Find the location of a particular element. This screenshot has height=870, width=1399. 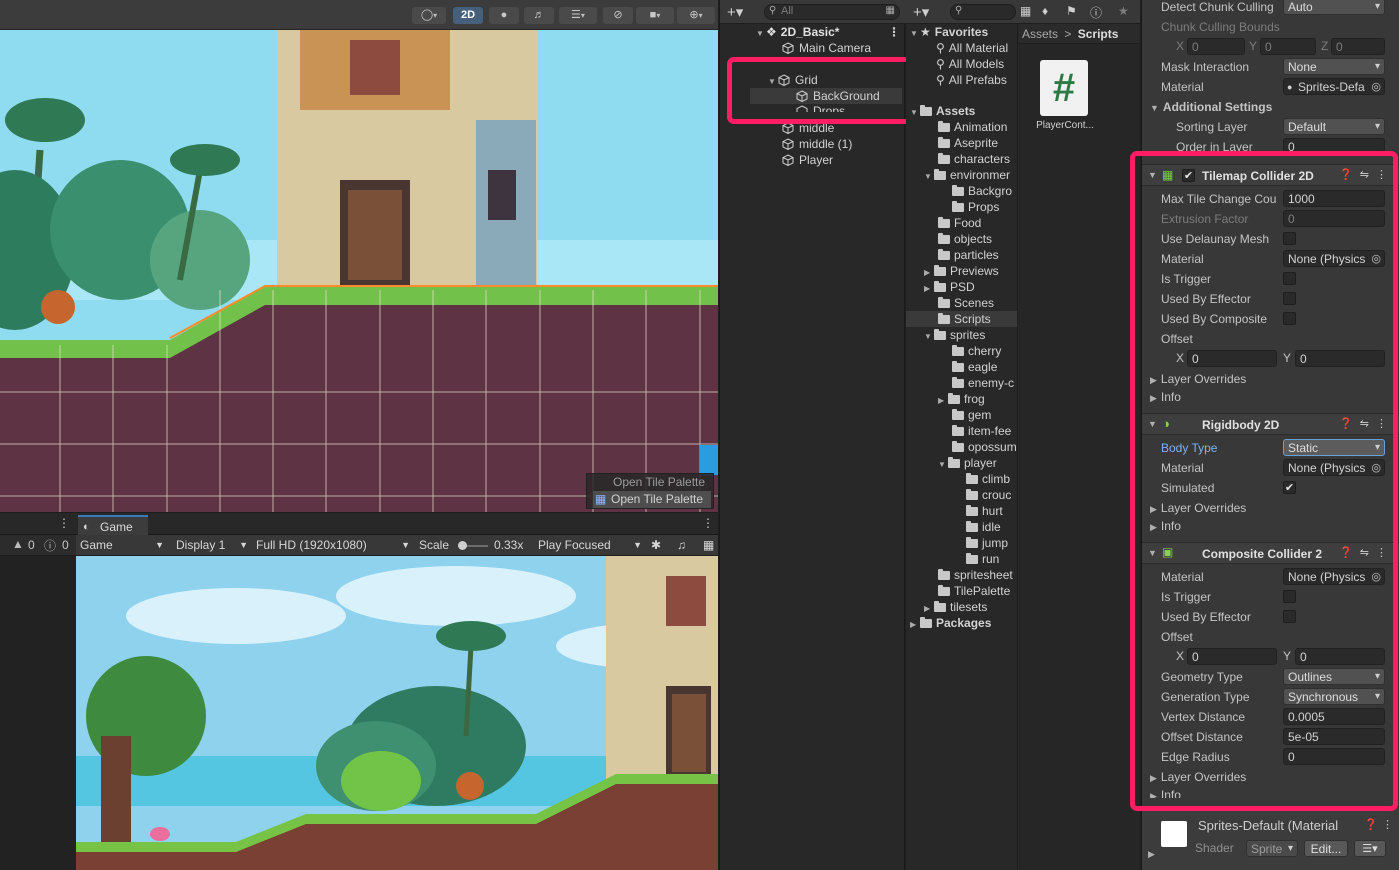

open-tile-palette-button: ▦ Open Tile Palette is located at coordinates (652, 499).